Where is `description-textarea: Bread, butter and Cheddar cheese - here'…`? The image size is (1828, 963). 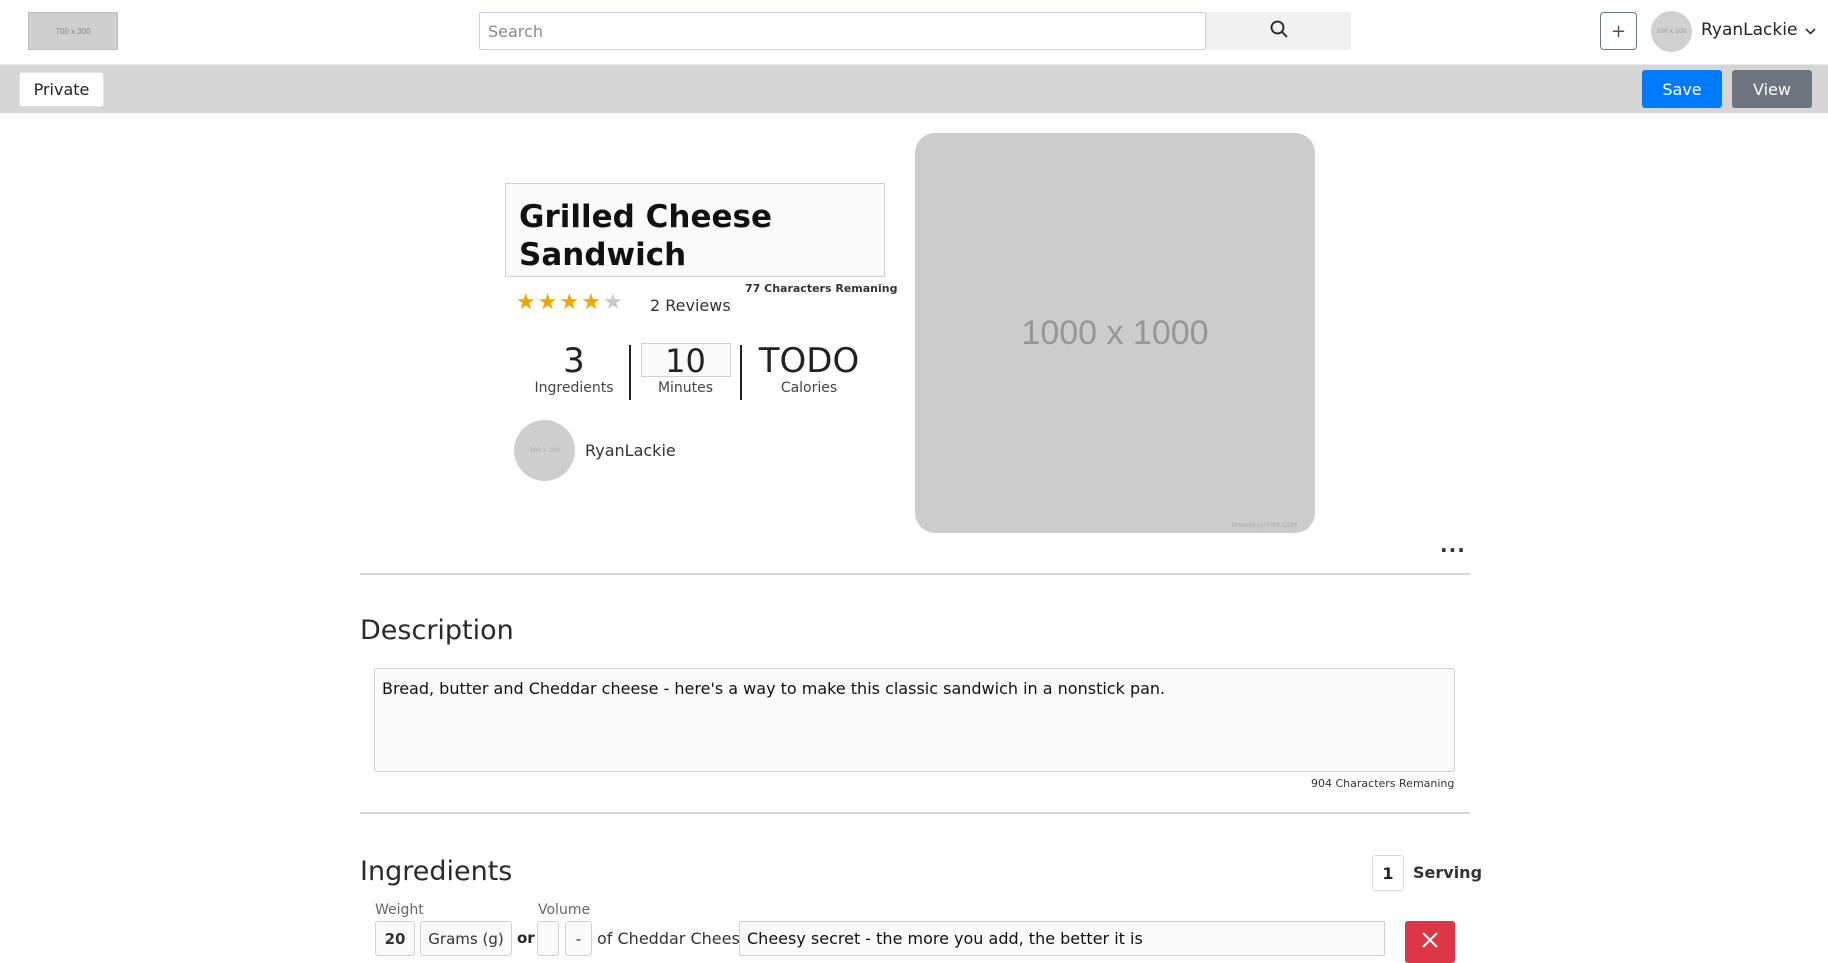
description-textarea: Bread, butter and Cheddar cheese - here'… is located at coordinates (914, 720).